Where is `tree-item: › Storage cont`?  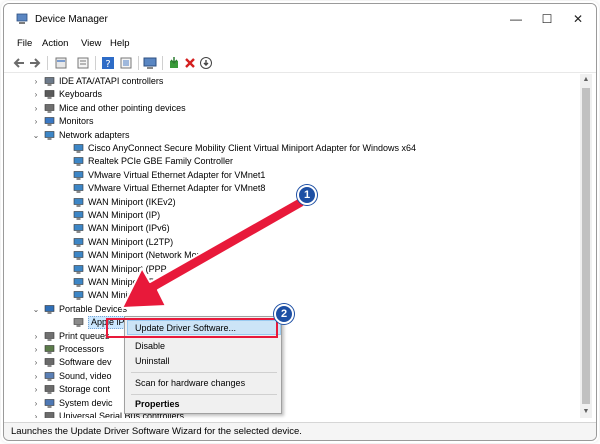 tree-item: › Storage cont is located at coordinates (290, 389).